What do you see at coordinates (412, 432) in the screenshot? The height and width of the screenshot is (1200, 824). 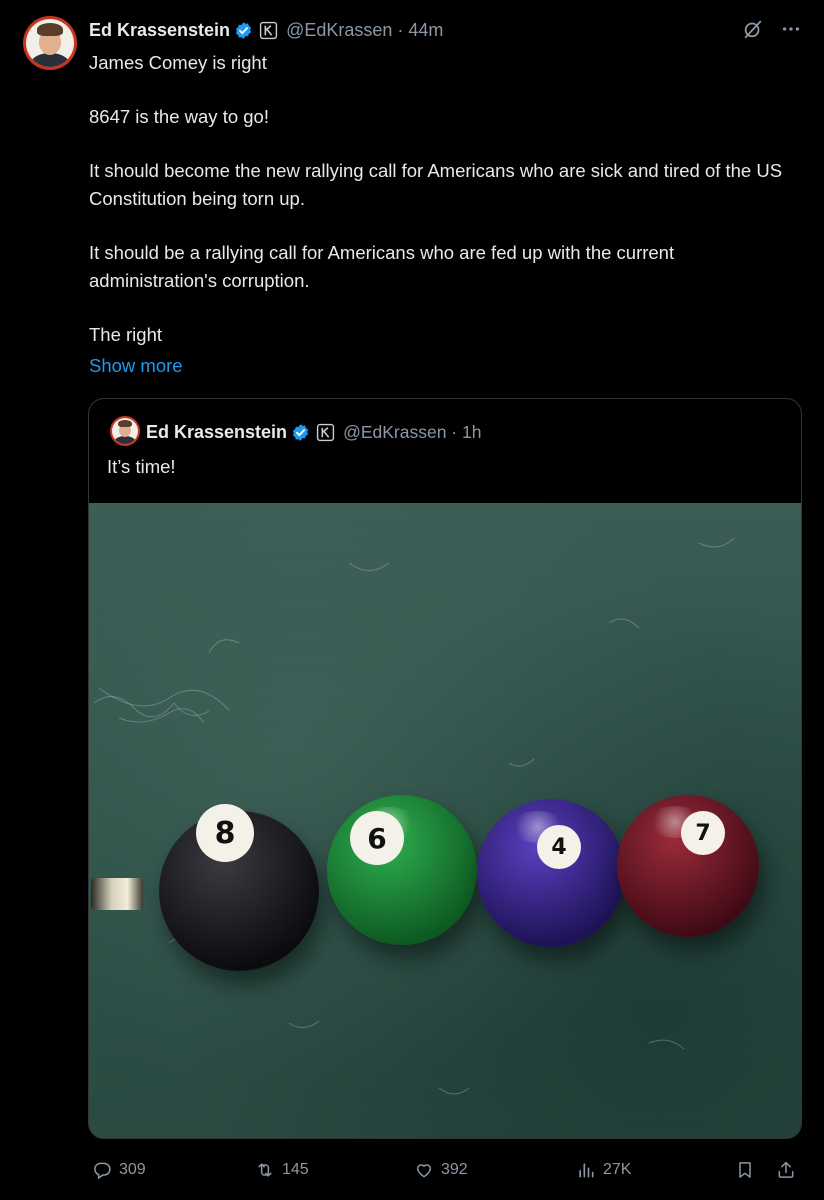 I see `quoted-author-handle-time: @EdKrassen · 1h` at bounding box center [412, 432].